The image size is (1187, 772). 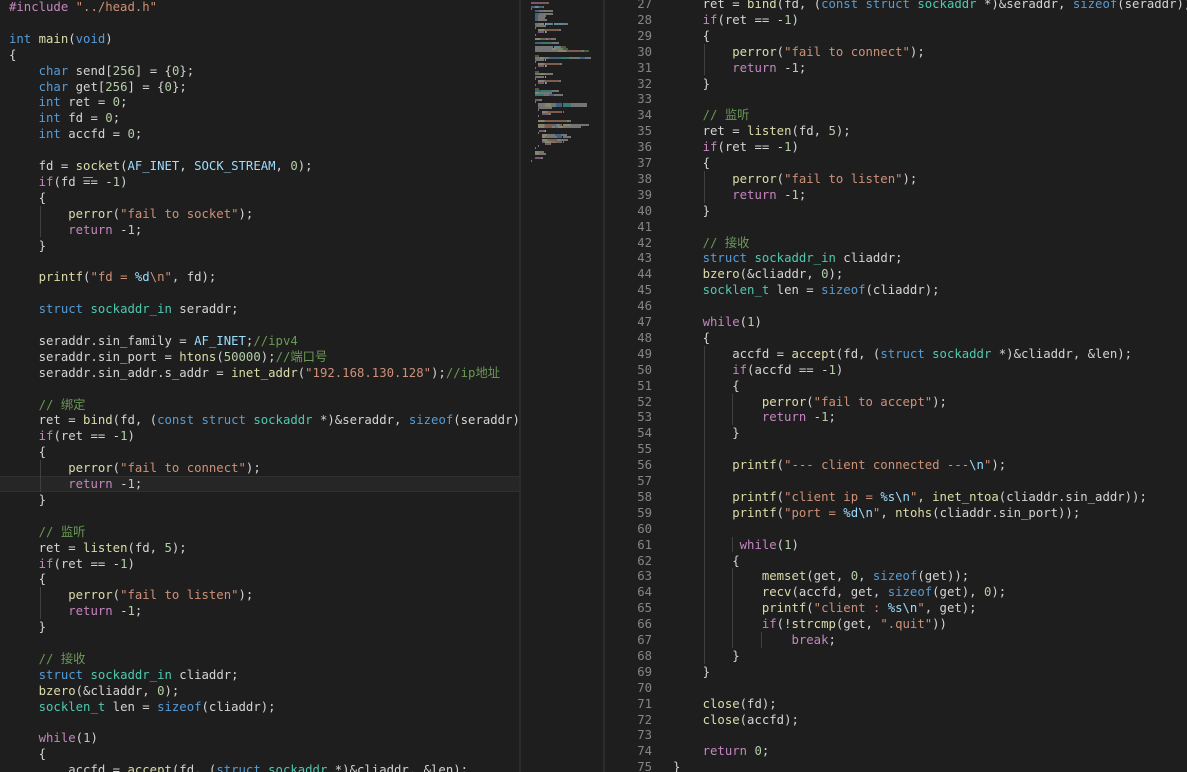 I want to click on code-line: 28 if(ret == -1), so click(x=896, y=20).